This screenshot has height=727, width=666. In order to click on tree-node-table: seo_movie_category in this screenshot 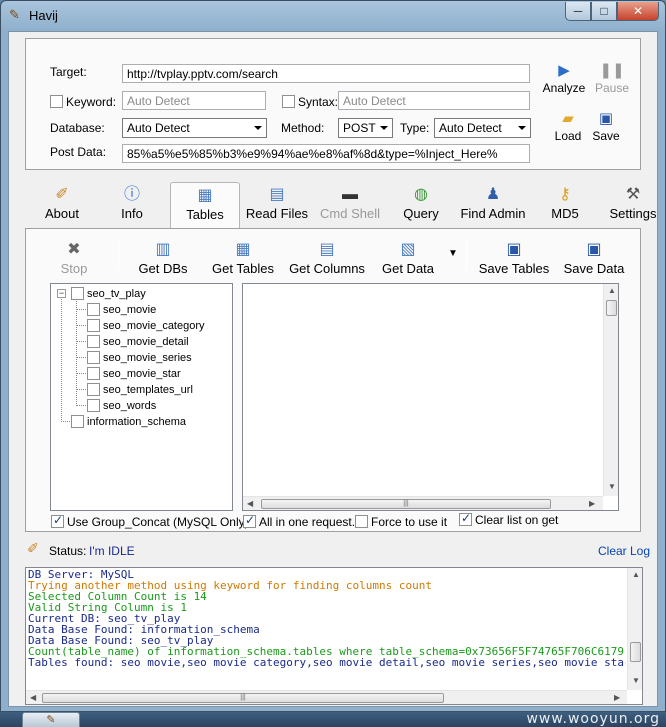, I will do `click(146, 325)`.